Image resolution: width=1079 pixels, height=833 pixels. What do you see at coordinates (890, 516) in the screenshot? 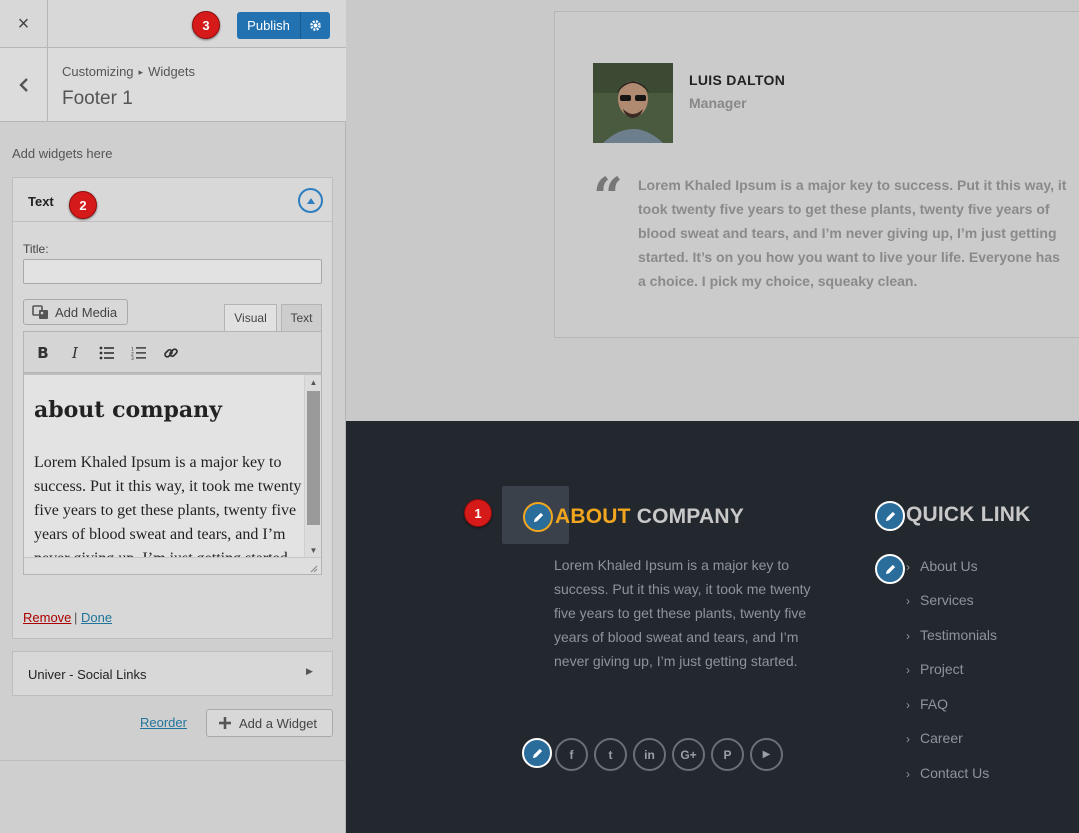
I see `edit-quick-link-widget-button` at bounding box center [890, 516].